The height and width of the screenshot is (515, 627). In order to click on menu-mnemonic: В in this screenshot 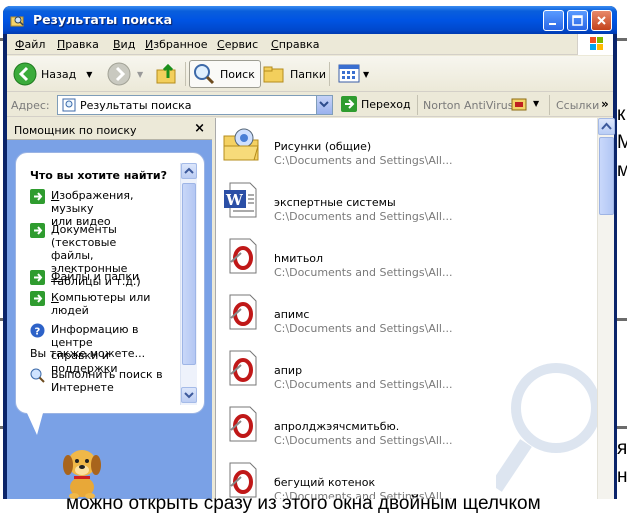, I will do `click(117, 44)`.